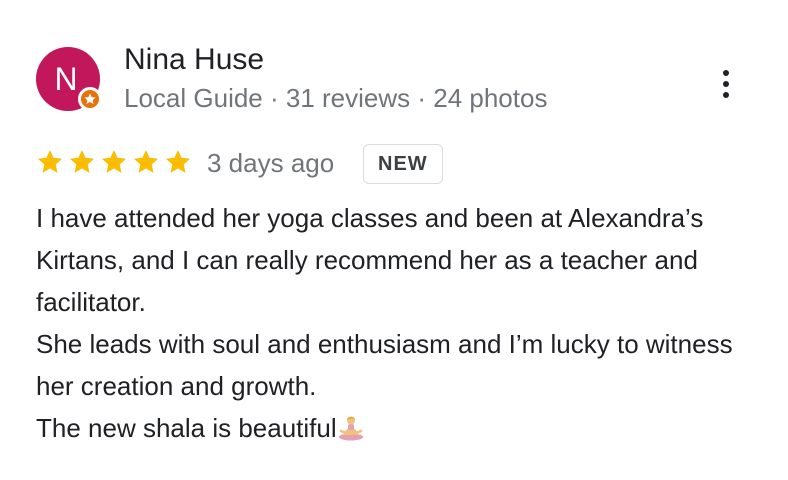 This screenshot has height=480, width=788. Describe the element at coordinates (186, 428) in the screenshot. I see `review-line-text: The new shala is beautiful` at that location.